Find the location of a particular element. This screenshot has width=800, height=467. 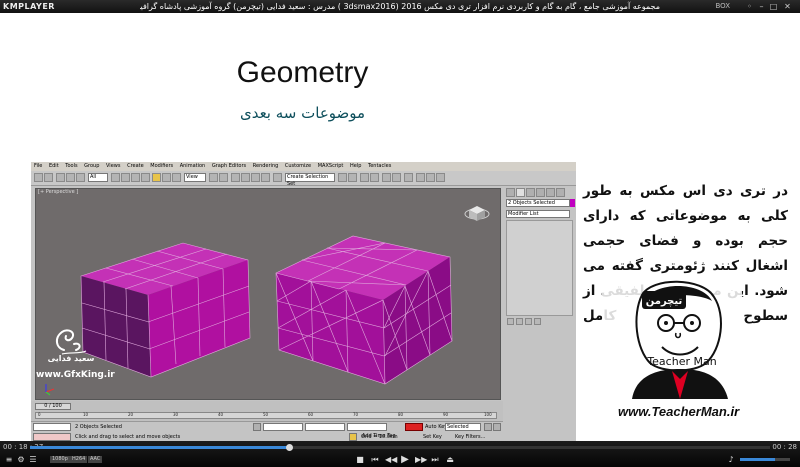

menu-group: Group is located at coordinates (91, 166).